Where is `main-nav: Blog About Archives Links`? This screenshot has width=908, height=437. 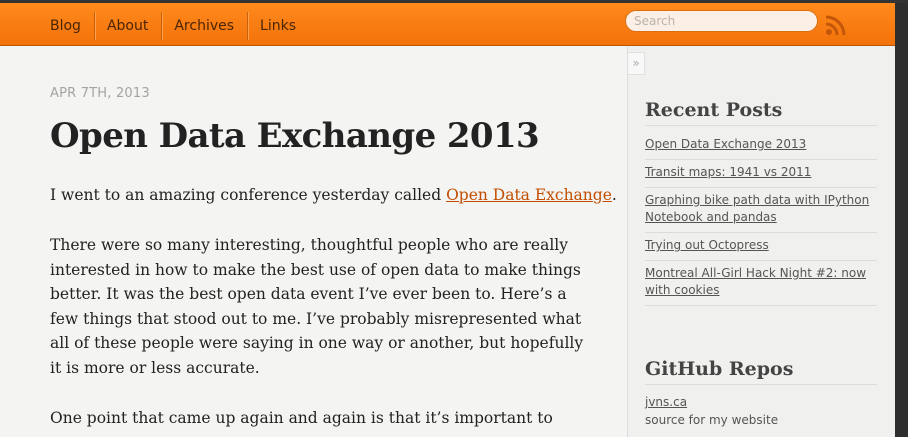 main-nav: Blog About Archives Links is located at coordinates (173, 24).